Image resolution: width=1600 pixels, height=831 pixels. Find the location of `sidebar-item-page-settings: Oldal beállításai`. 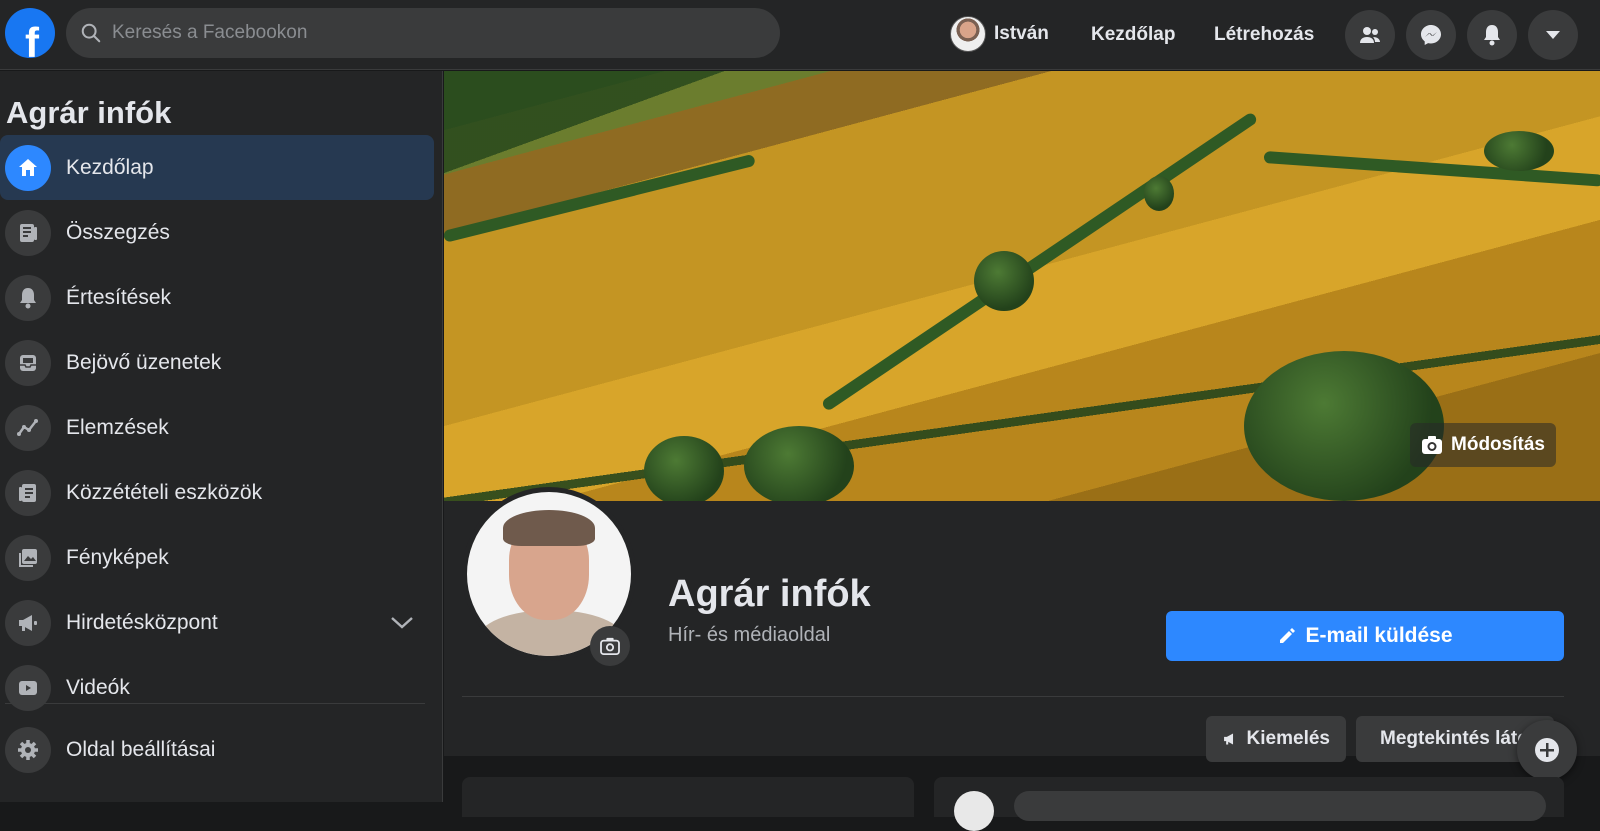

sidebar-item-page-settings: Oldal beállításai is located at coordinates (217, 749).